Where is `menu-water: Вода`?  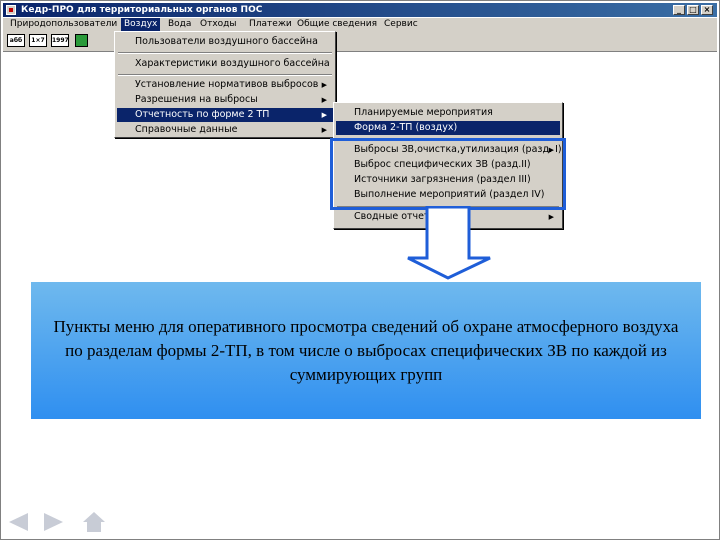
menu-water: Вода is located at coordinates (179, 24).